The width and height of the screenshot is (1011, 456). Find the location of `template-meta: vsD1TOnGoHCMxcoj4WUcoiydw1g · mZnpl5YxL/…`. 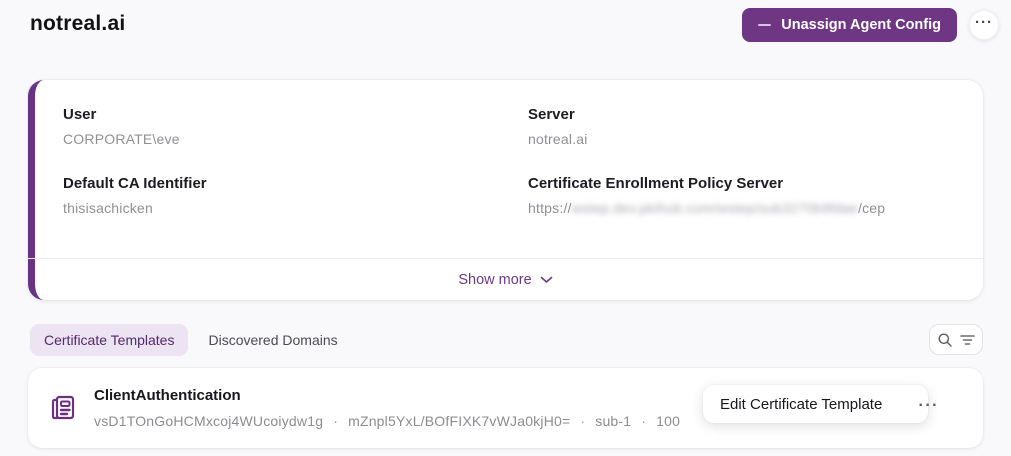

template-meta: vsD1TOnGoHCMxcoj4WUcoiydw1g · mZnpl5YxL/… is located at coordinates (387, 421).